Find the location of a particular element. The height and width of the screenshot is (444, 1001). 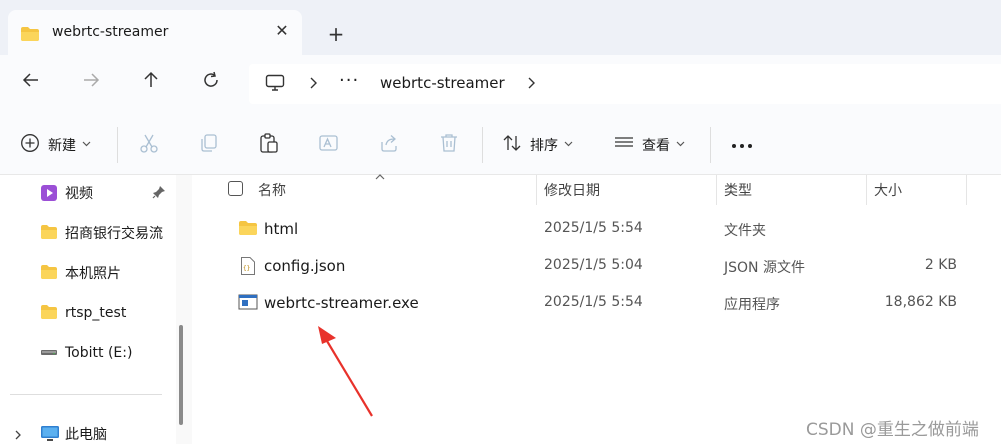

copy-icon is located at coordinates (209, 145).